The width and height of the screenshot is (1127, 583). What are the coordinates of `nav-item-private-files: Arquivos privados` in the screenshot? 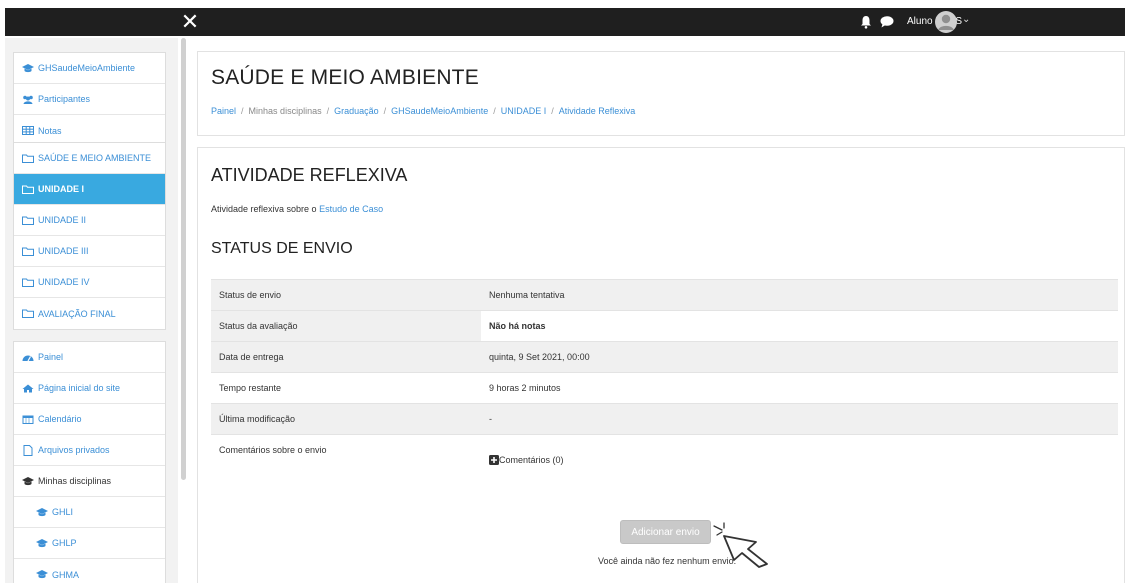 It's located at (89, 450).